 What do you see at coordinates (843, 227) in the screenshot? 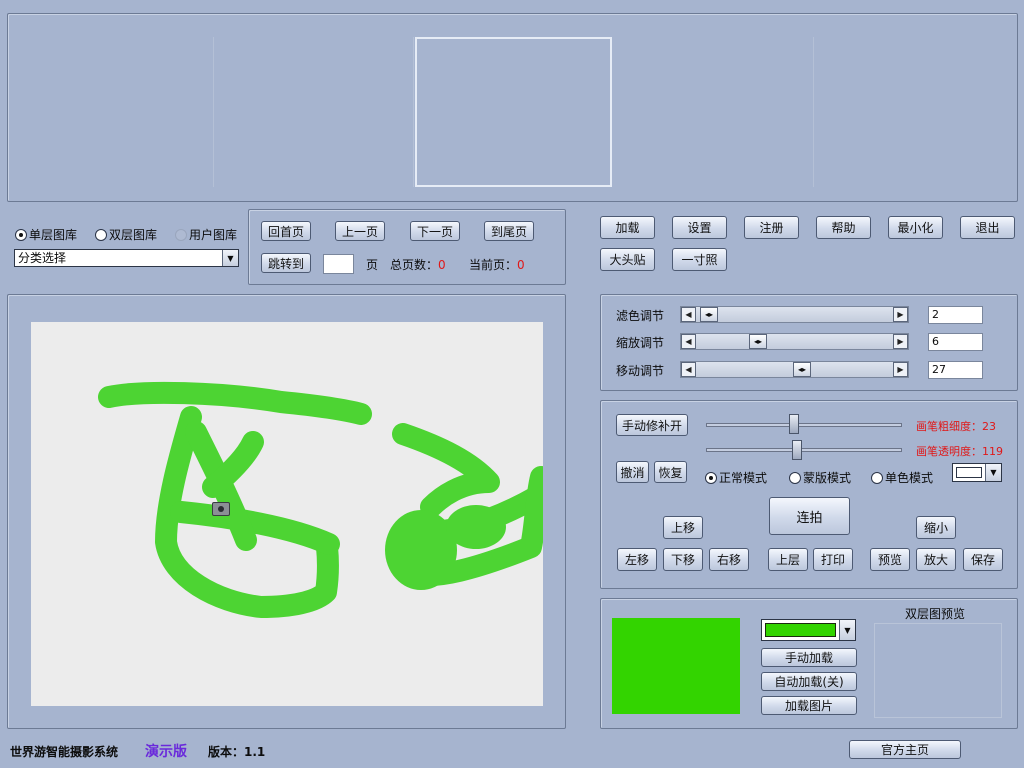
I see `help-button: 帮助` at bounding box center [843, 227].